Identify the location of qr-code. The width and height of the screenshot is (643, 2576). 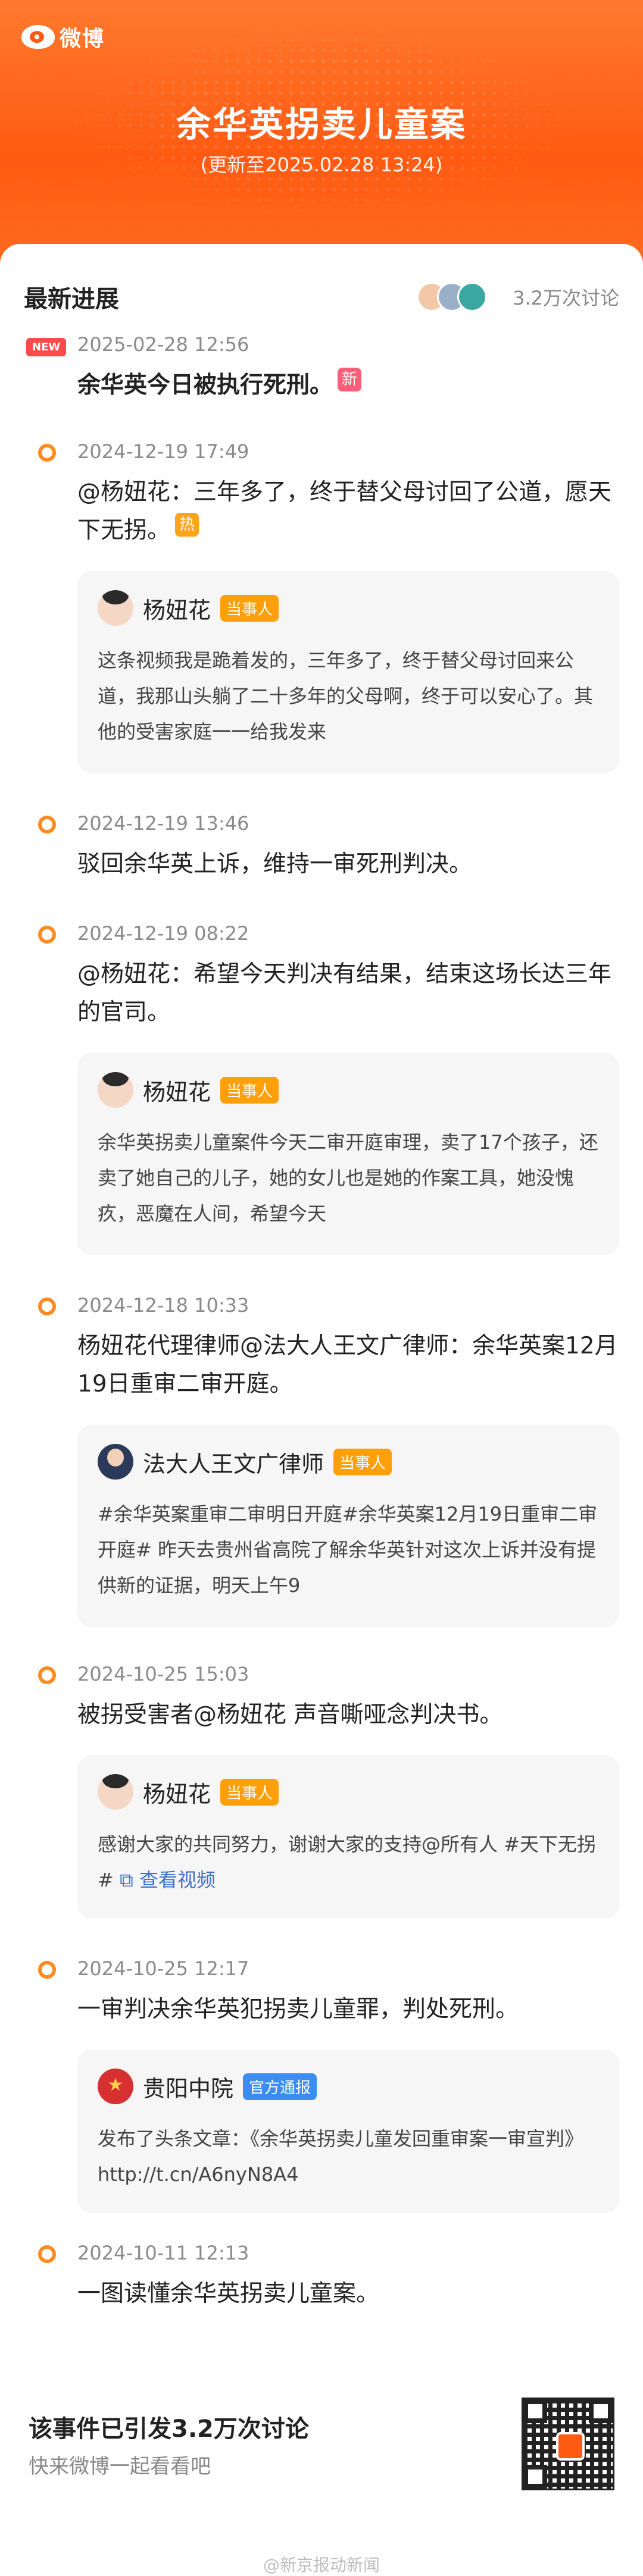
(568, 2444).